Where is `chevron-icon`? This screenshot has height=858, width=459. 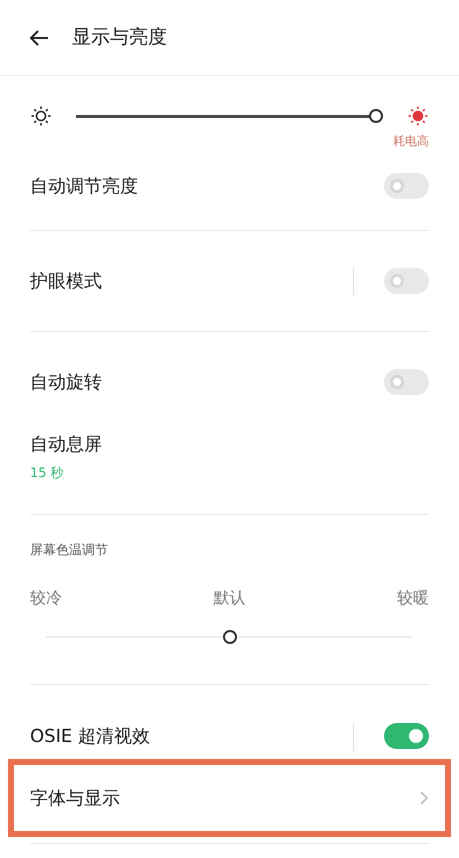 chevron-icon is located at coordinates (424, 798).